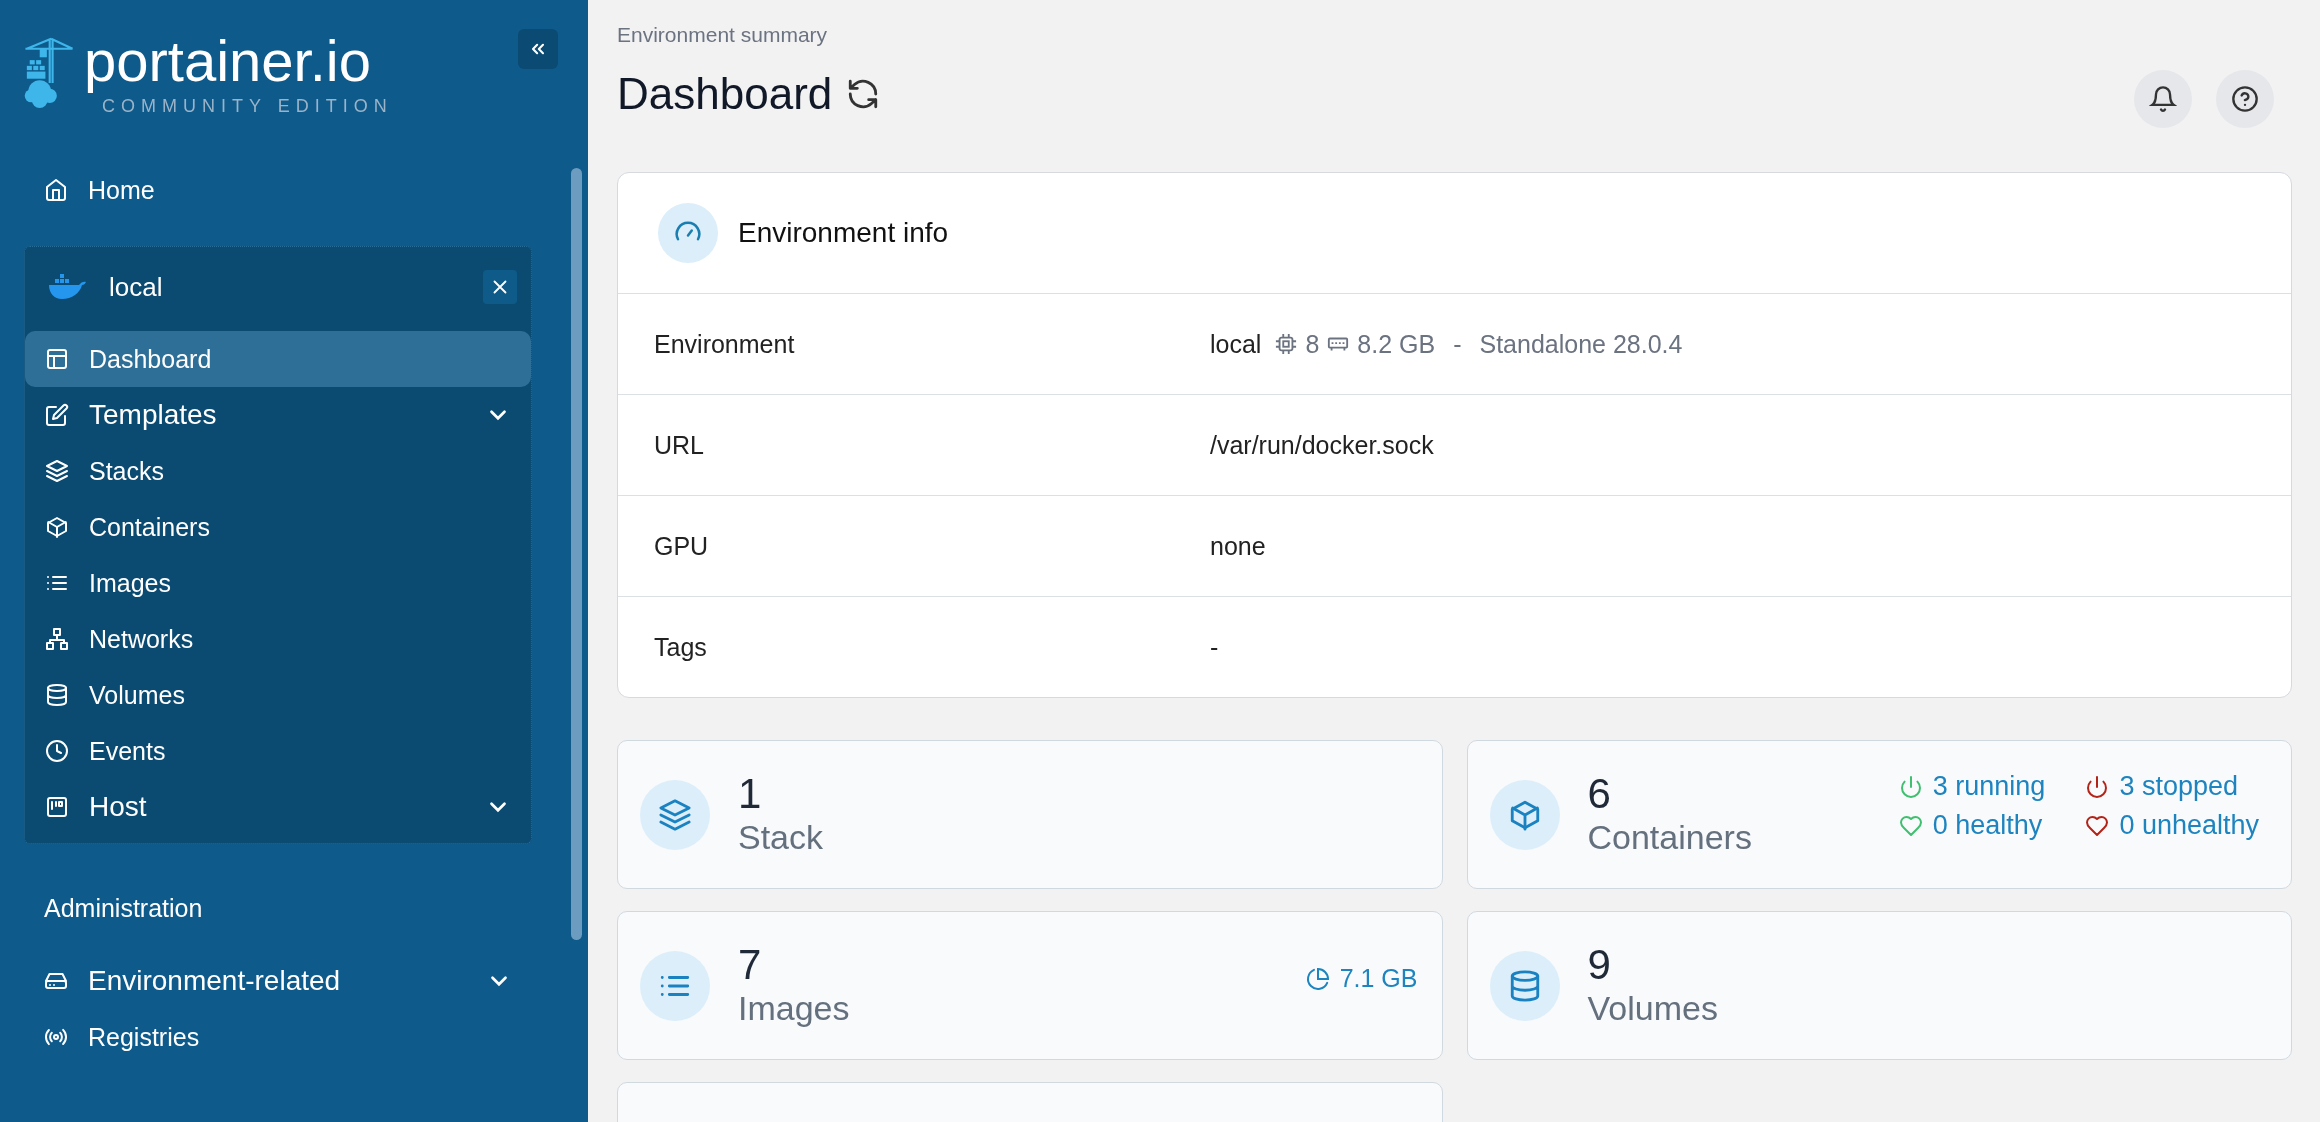  What do you see at coordinates (247, 106) in the screenshot?
I see `brand-subtitle: COMMUNITY EDITION` at bounding box center [247, 106].